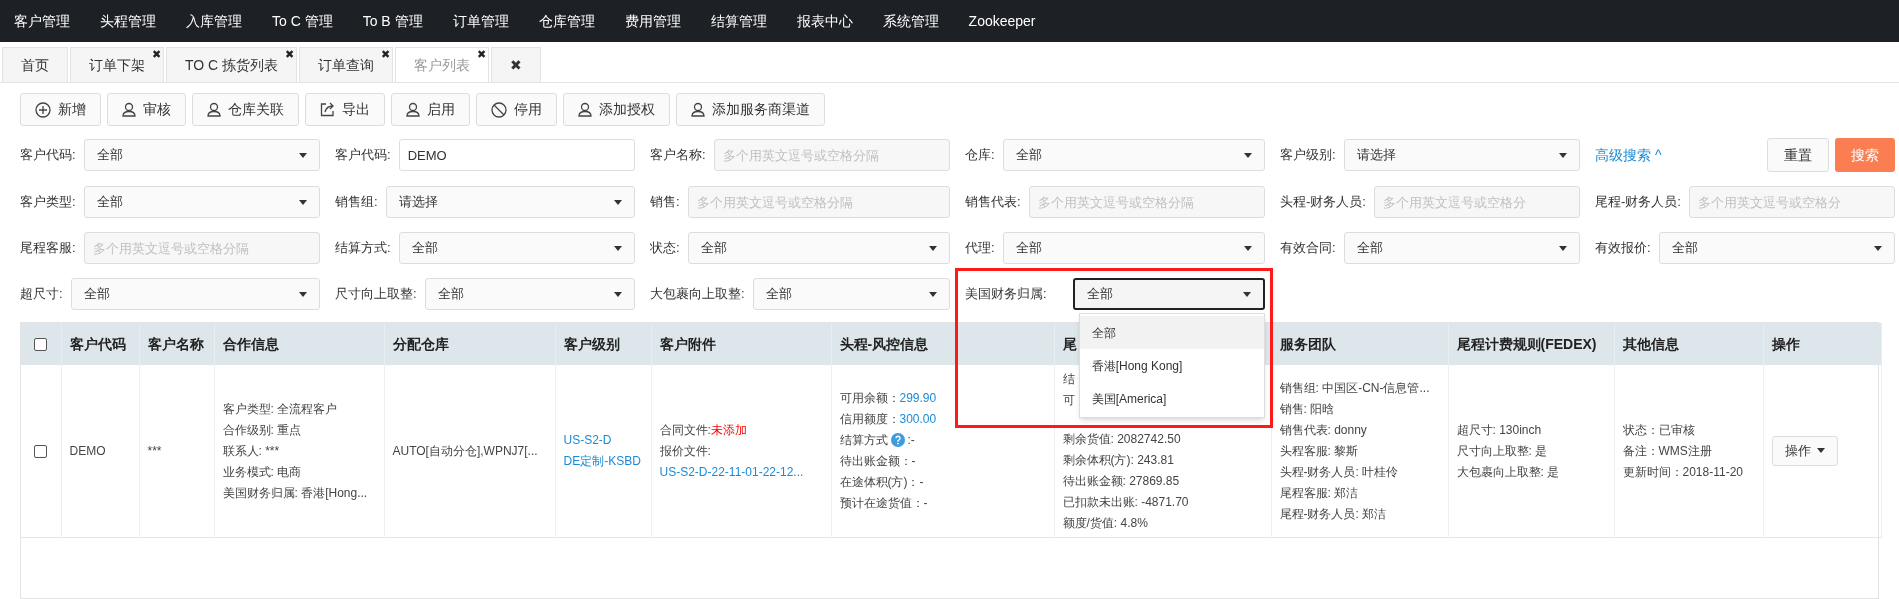 Image resolution: width=1899 pixels, height=599 pixels. What do you see at coordinates (1804, 450) in the screenshot?
I see `action-menu-button: 操作` at bounding box center [1804, 450].